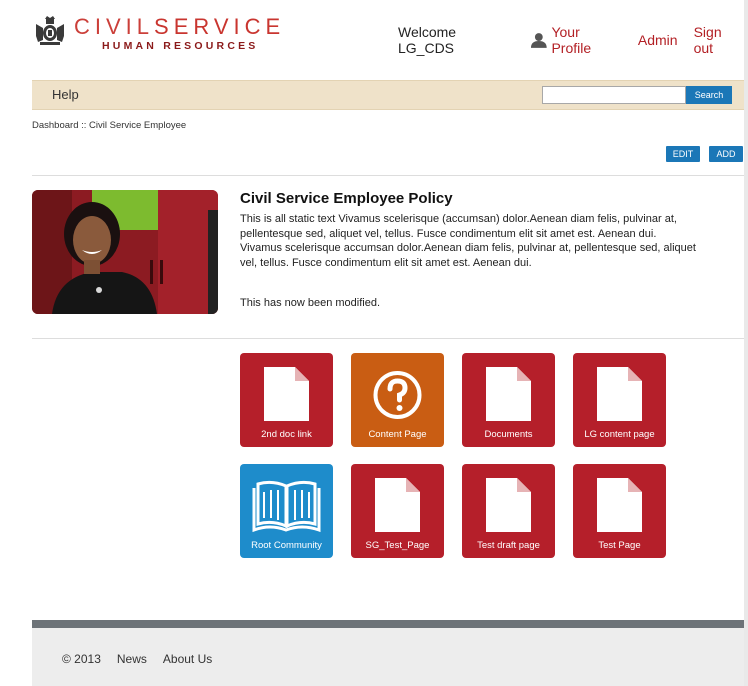 Image resolution: width=748 pixels, height=686 pixels. What do you see at coordinates (81, 659) in the screenshot?
I see `copyright-text: © 2013` at bounding box center [81, 659].